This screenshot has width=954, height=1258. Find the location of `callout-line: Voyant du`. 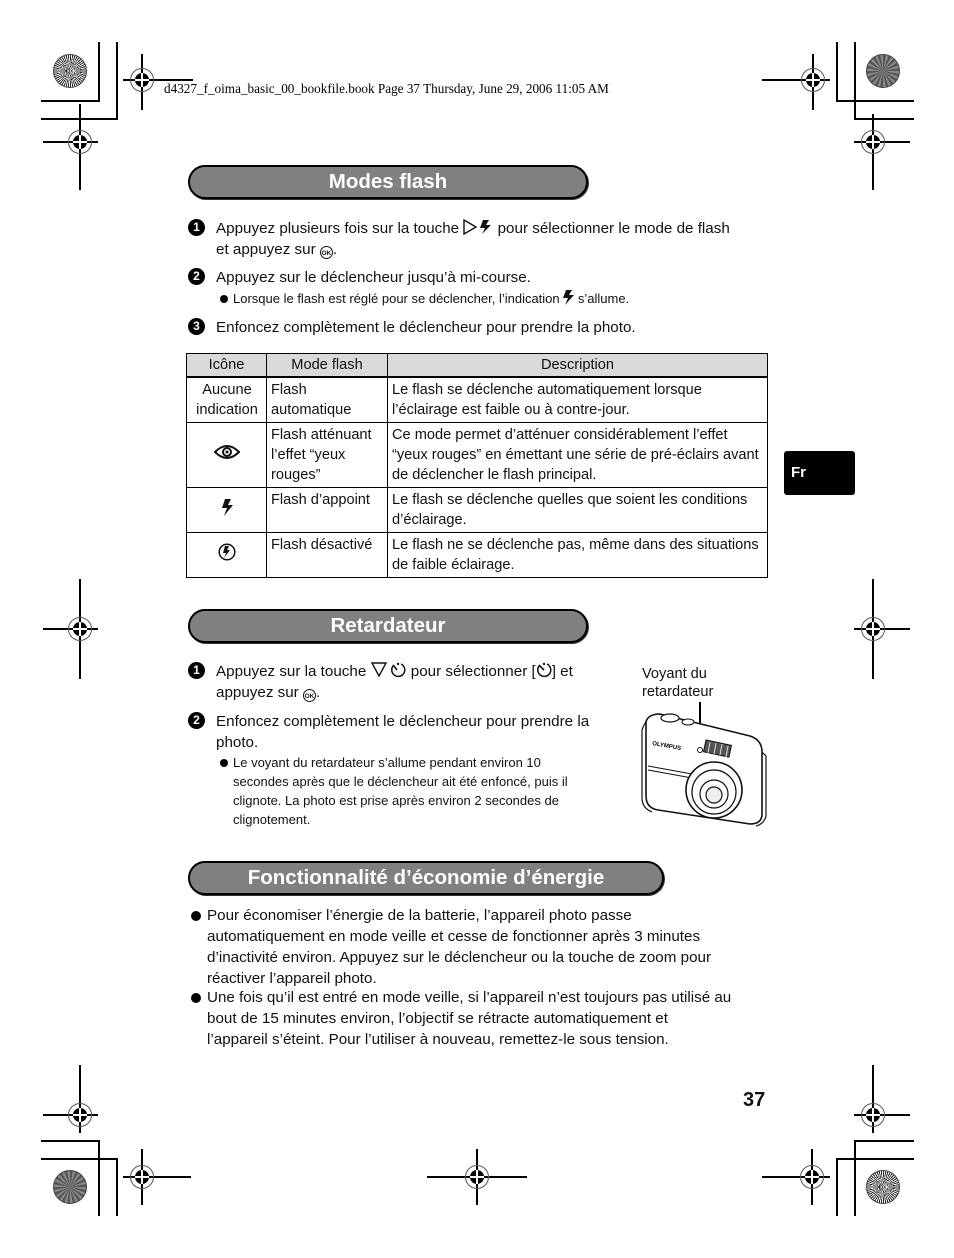

callout-line: Voyant du is located at coordinates (674, 674).